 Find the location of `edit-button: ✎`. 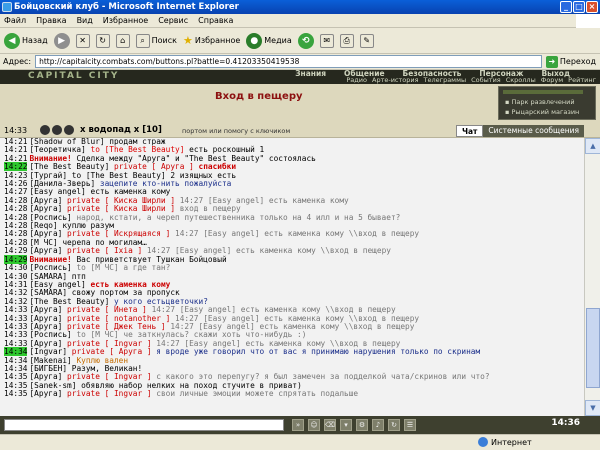

edit-button: ✎ is located at coordinates (366, 40).